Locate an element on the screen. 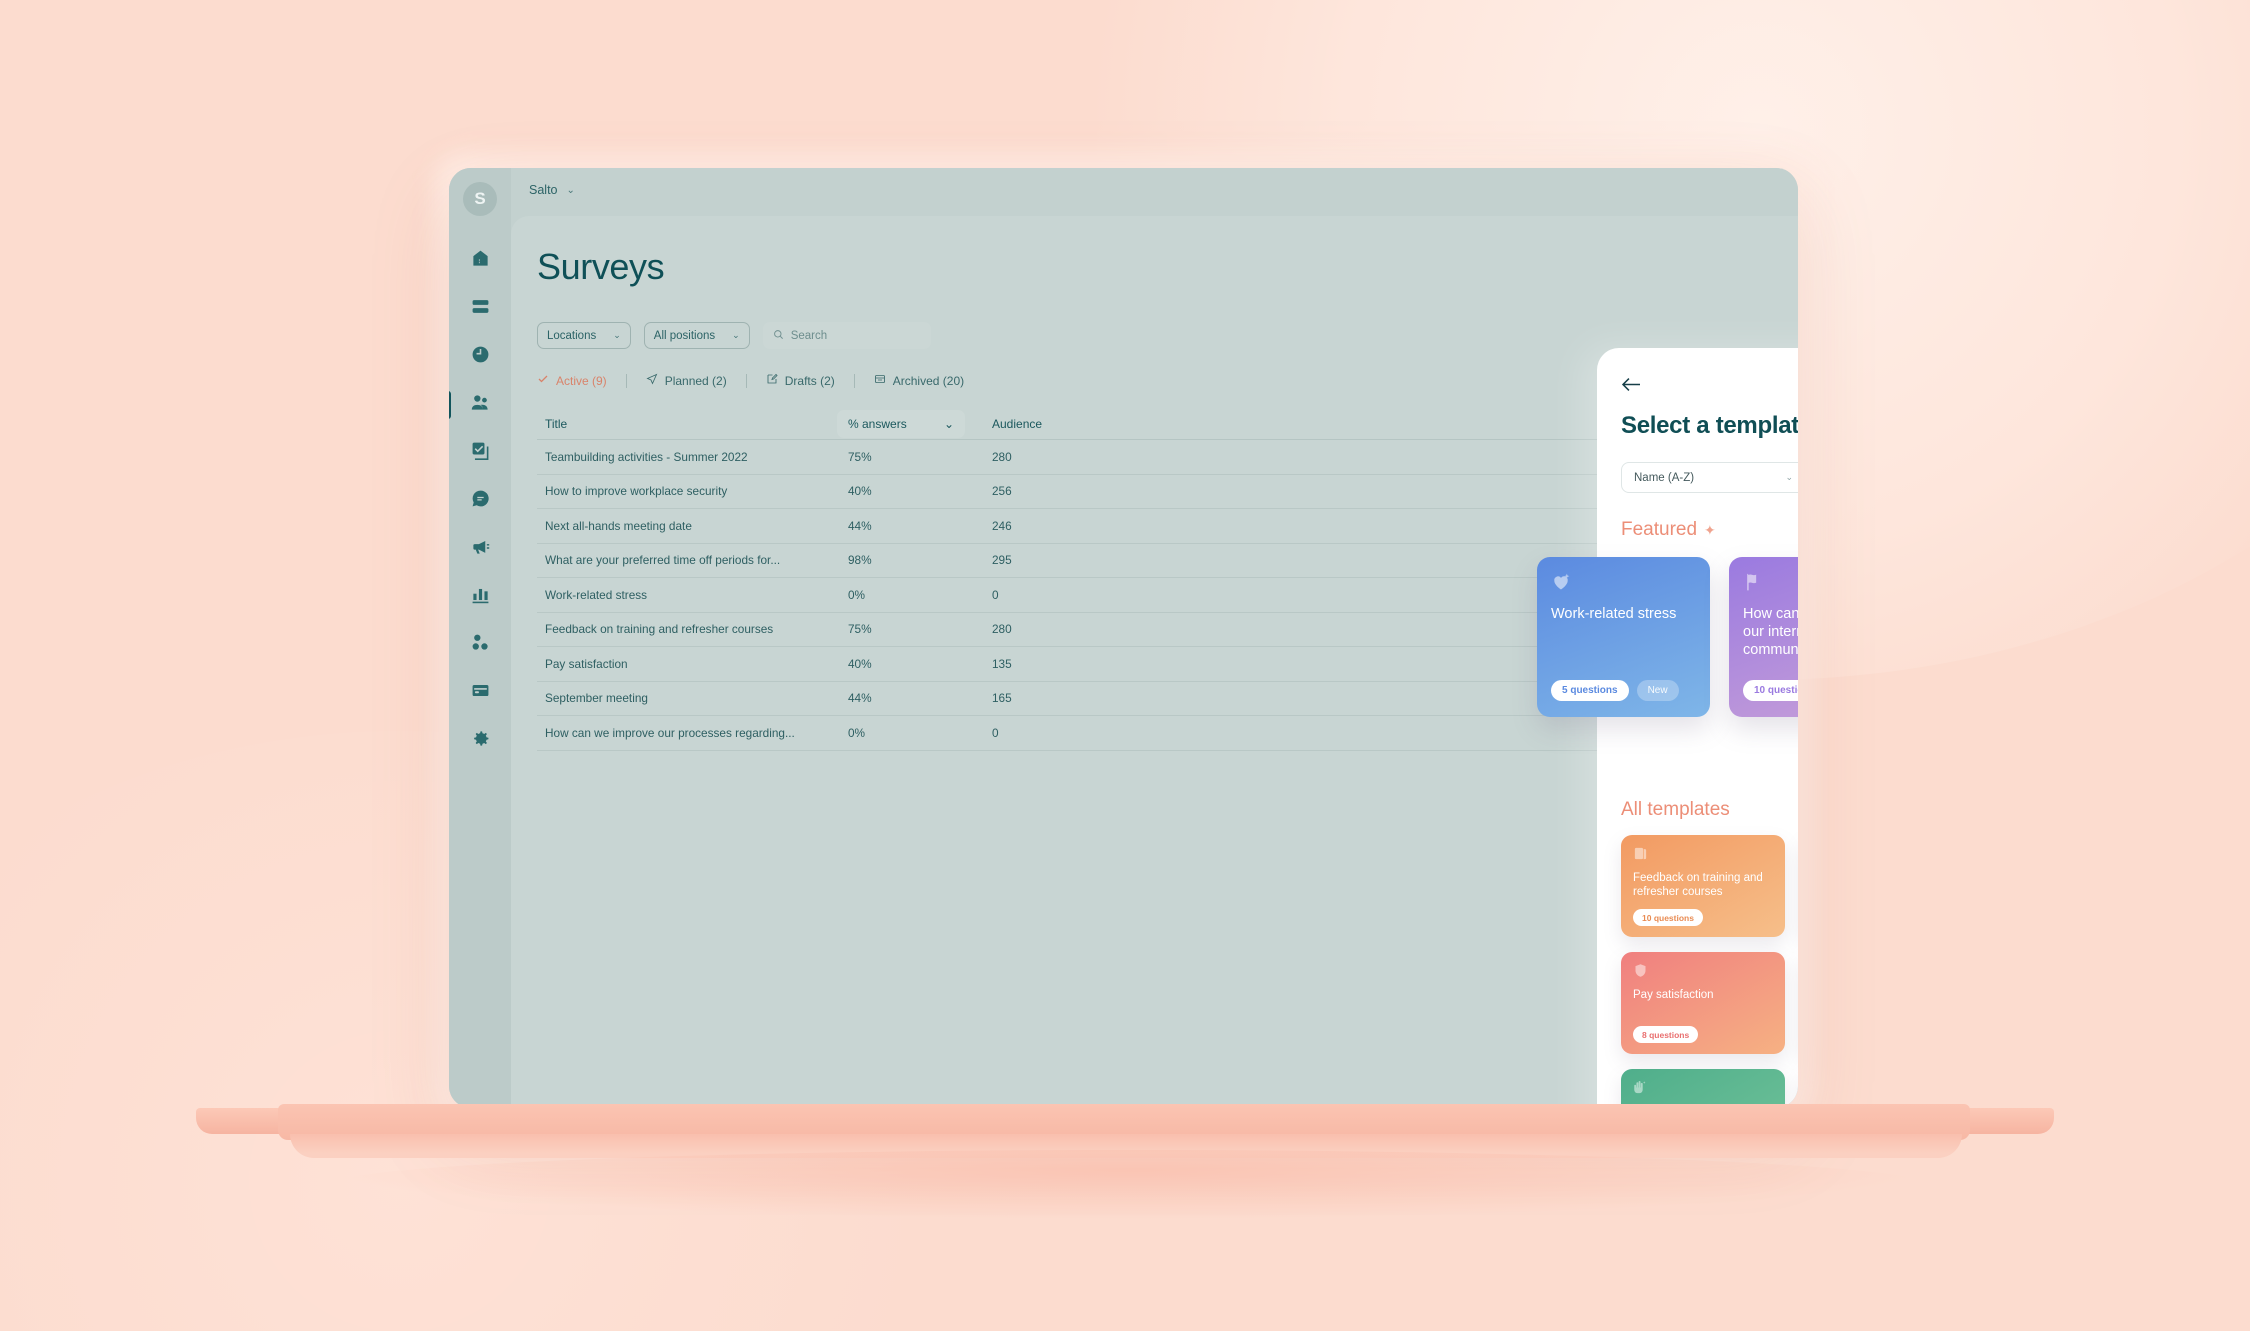 This screenshot has width=2250, height=1331. column-header-answers: % answers ⌄ is located at coordinates (901, 423).